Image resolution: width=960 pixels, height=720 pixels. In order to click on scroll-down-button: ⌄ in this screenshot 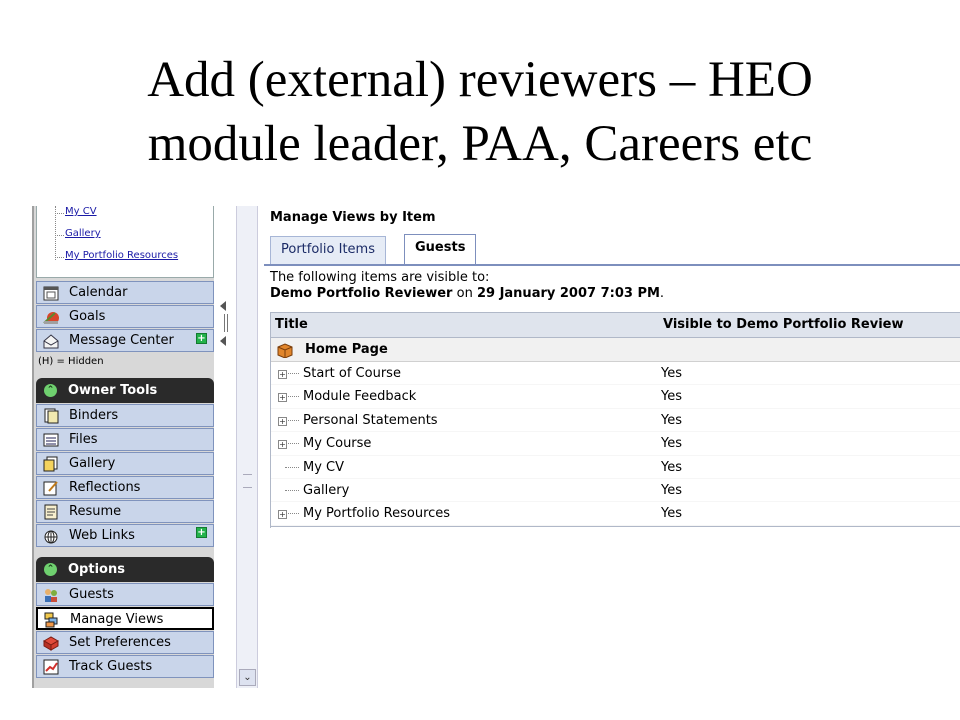, I will do `click(247, 677)`.